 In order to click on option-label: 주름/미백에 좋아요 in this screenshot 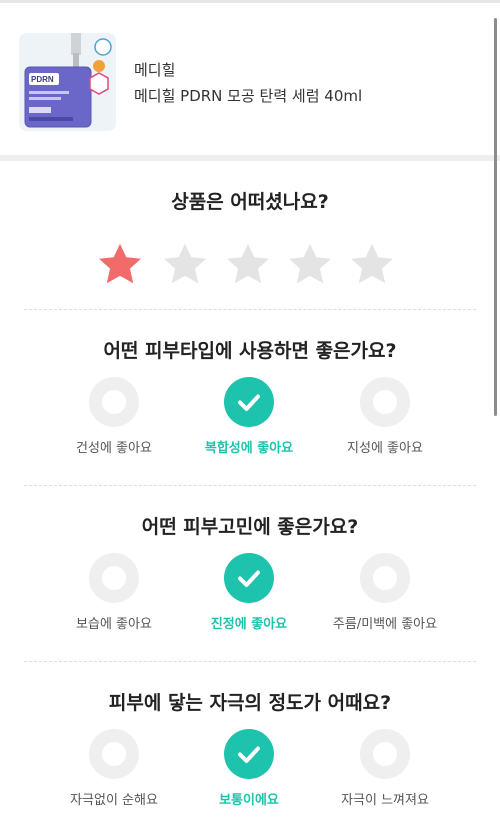, I will do `click(385, 624)`.